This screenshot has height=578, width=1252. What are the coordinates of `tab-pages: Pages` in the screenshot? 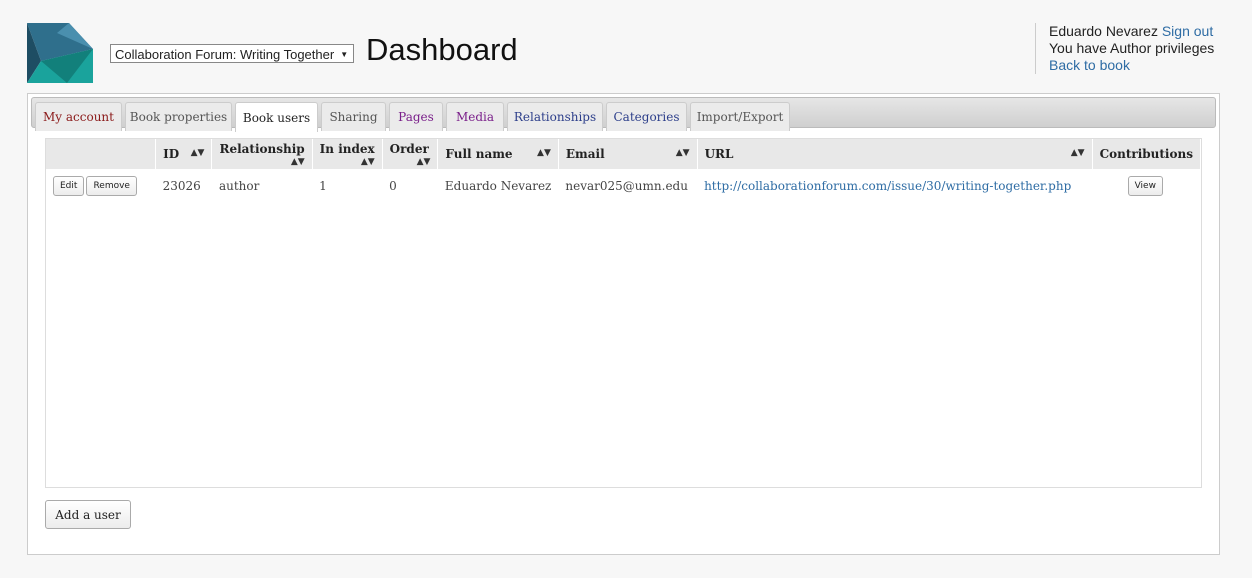 It's located at (416, 116).